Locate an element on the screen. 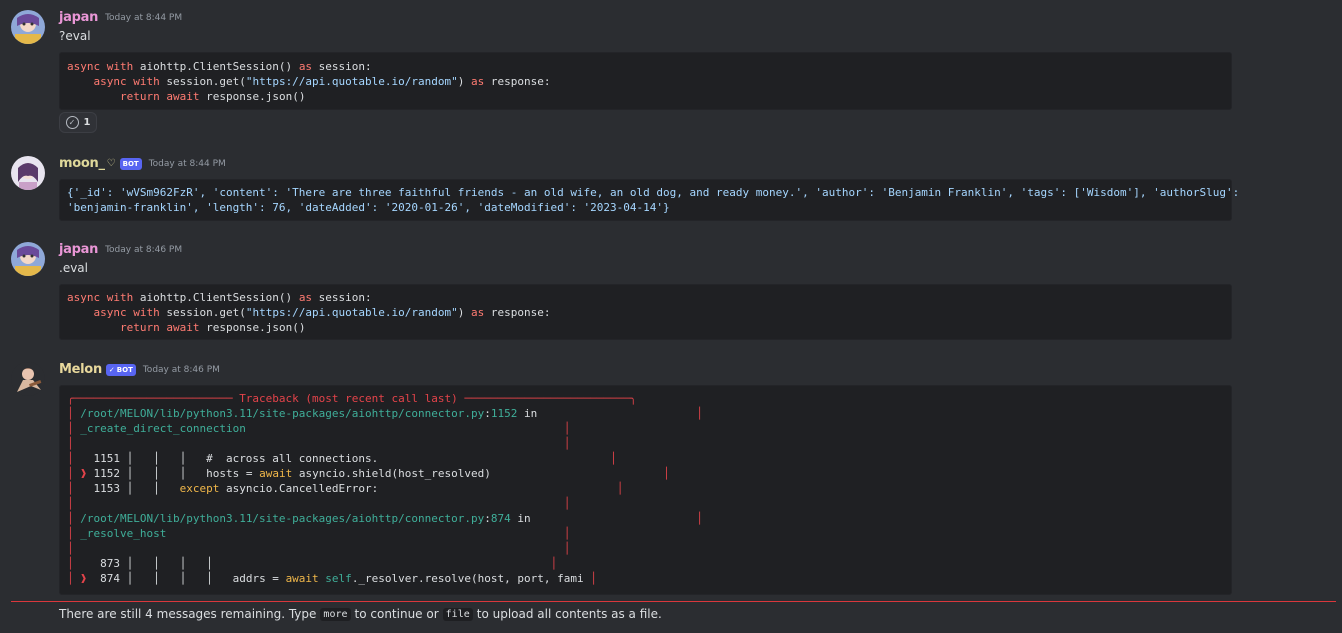  traceback-title: Traceback (most recent call last) is located at coordinates (348, 398).